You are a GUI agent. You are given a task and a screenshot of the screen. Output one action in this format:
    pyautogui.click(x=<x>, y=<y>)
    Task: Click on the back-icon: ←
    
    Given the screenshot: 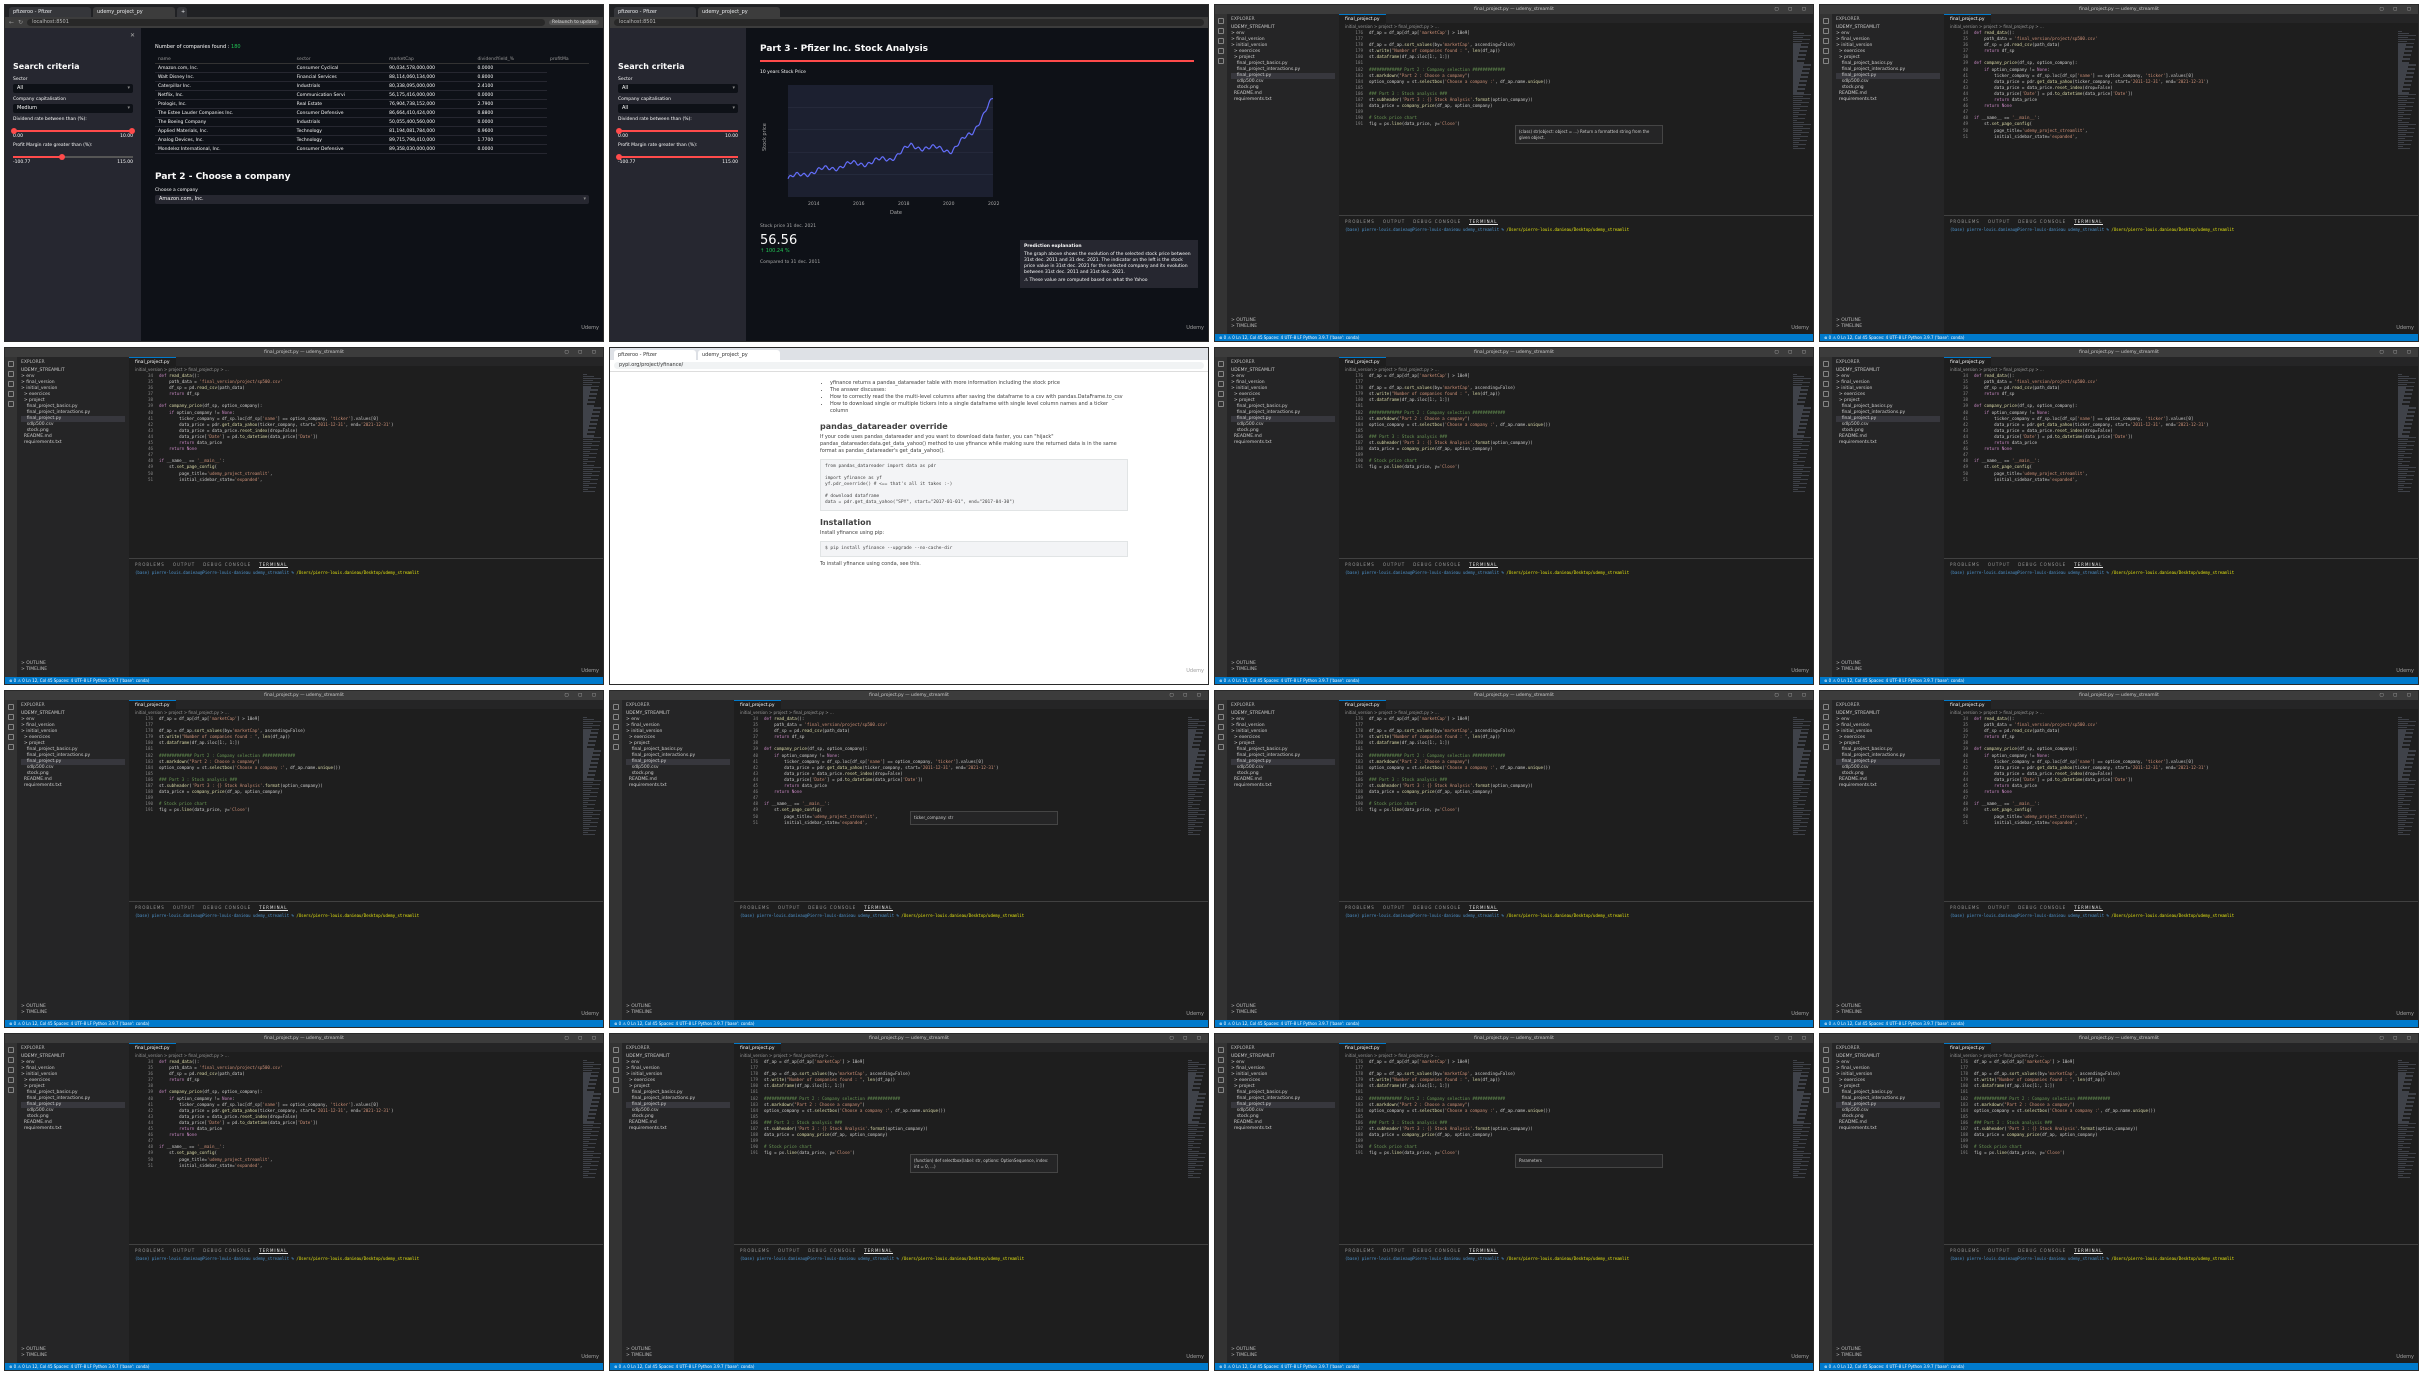 What is the action you would take?
    pyautogui.click(x=11, y=22)
    